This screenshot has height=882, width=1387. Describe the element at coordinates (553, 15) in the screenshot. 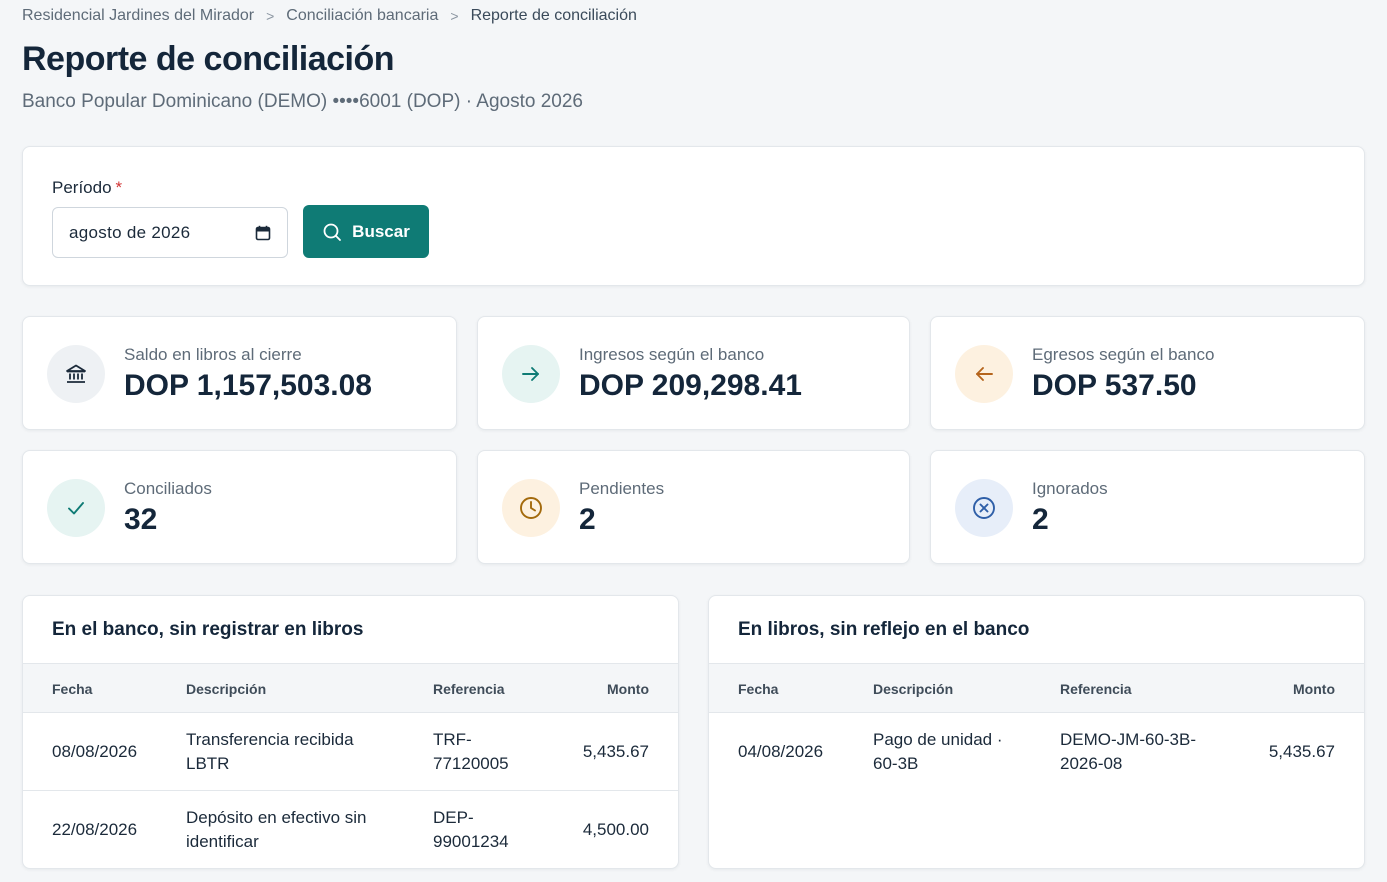

I see `breadcrumb-item-current: Reporte de conciliación` at that location.